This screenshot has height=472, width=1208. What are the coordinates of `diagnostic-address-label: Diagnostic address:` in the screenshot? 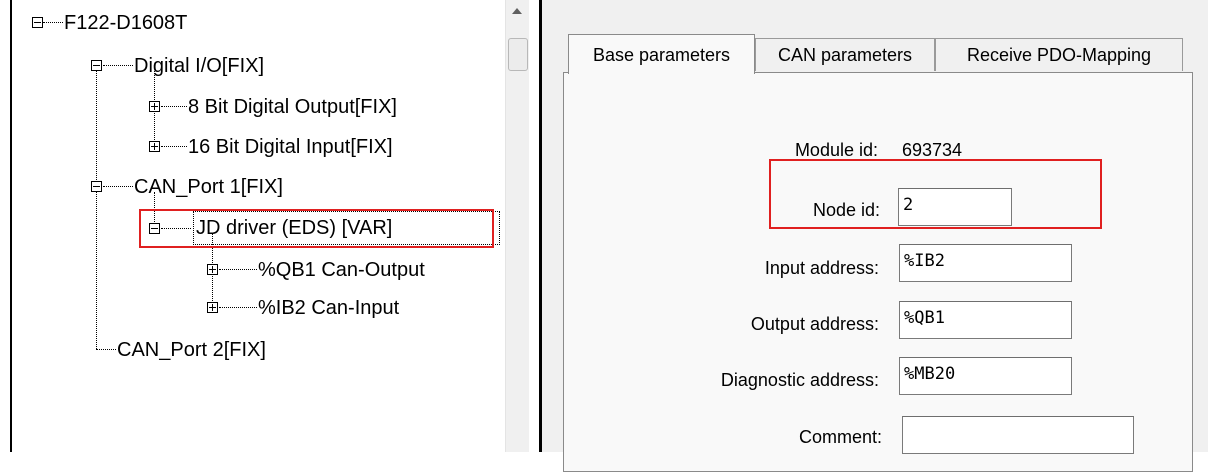 It's located at (799, 380).